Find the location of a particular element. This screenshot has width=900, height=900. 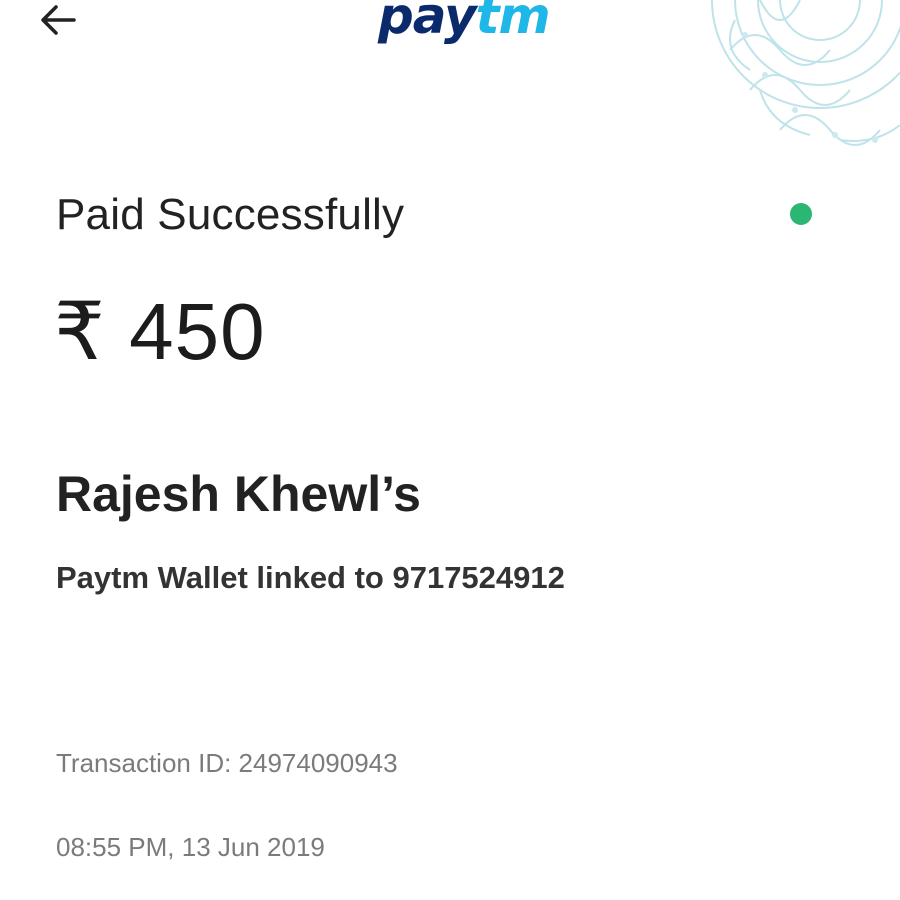

arrow-left-icon is located at coordinates (58, 20).